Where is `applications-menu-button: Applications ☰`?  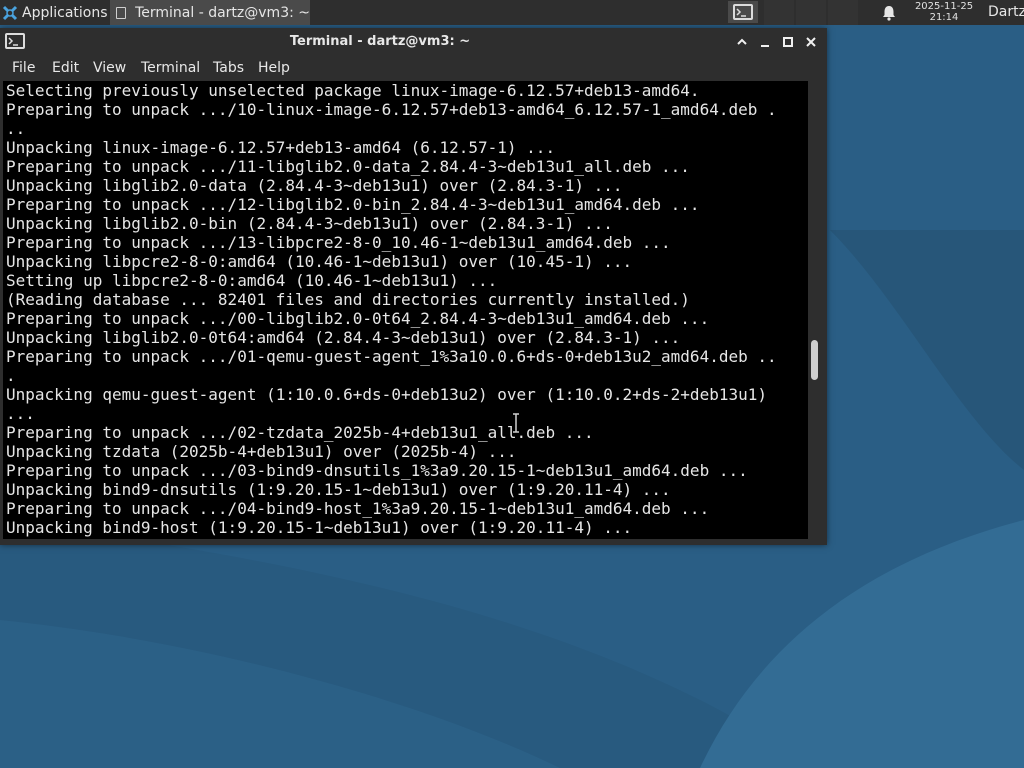 applications-menu-button: Applications ☰ is located at coordinates (60, 12).